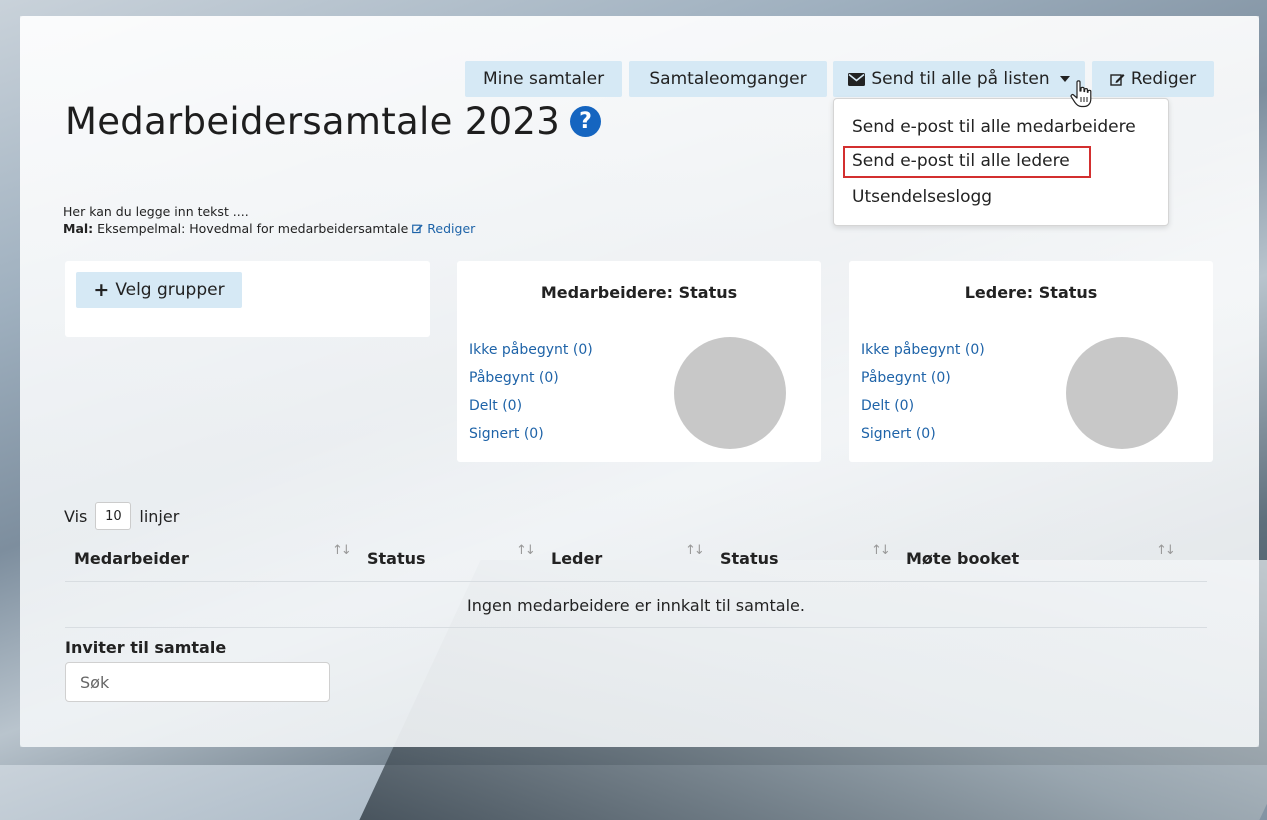 Image resolution: width=1267 pixels, height=820 pixels. Describe the element at coordinates (451, 228) in the screenshot. I see `mal-edit-label: Rediger` at that location.